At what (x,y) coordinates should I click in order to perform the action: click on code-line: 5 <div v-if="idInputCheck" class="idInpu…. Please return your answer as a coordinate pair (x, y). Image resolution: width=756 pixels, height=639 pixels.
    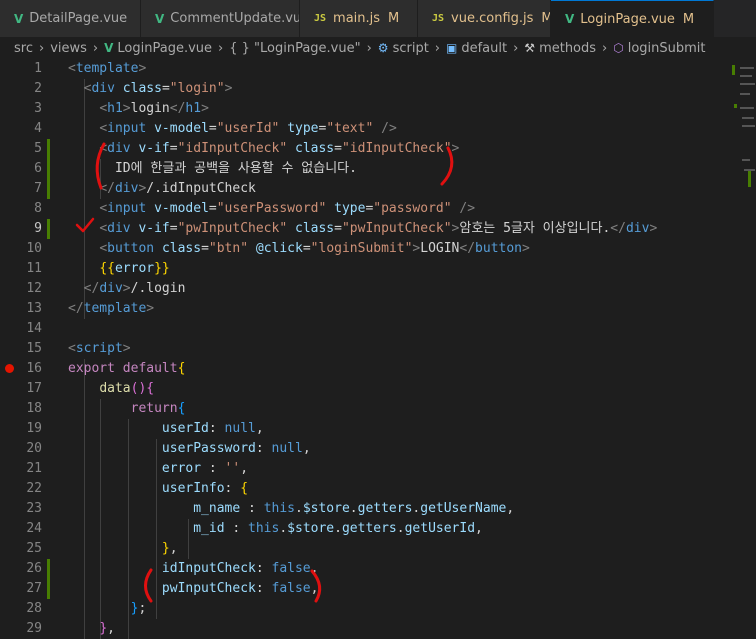
    Looking at the image, I should click on (378, 149).